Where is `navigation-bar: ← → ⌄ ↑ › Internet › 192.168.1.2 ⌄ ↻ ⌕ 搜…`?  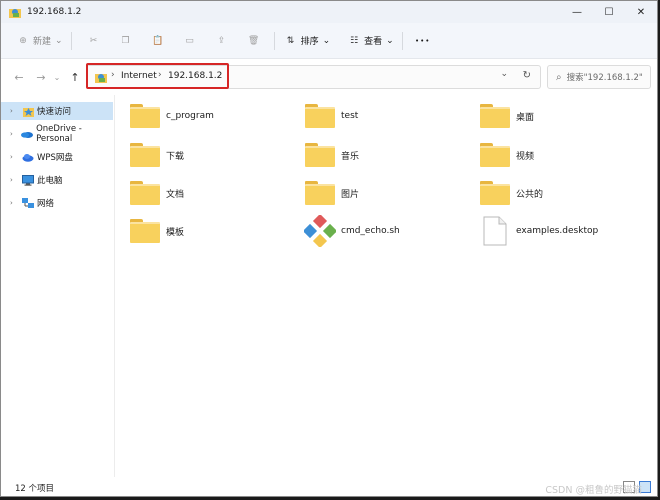 navigation-bar: ← → ⌄ ↑ › Internet › 192.168.1.2 ⌄ ↻ ⌕ 搜… is located at coordinates (329, 77).